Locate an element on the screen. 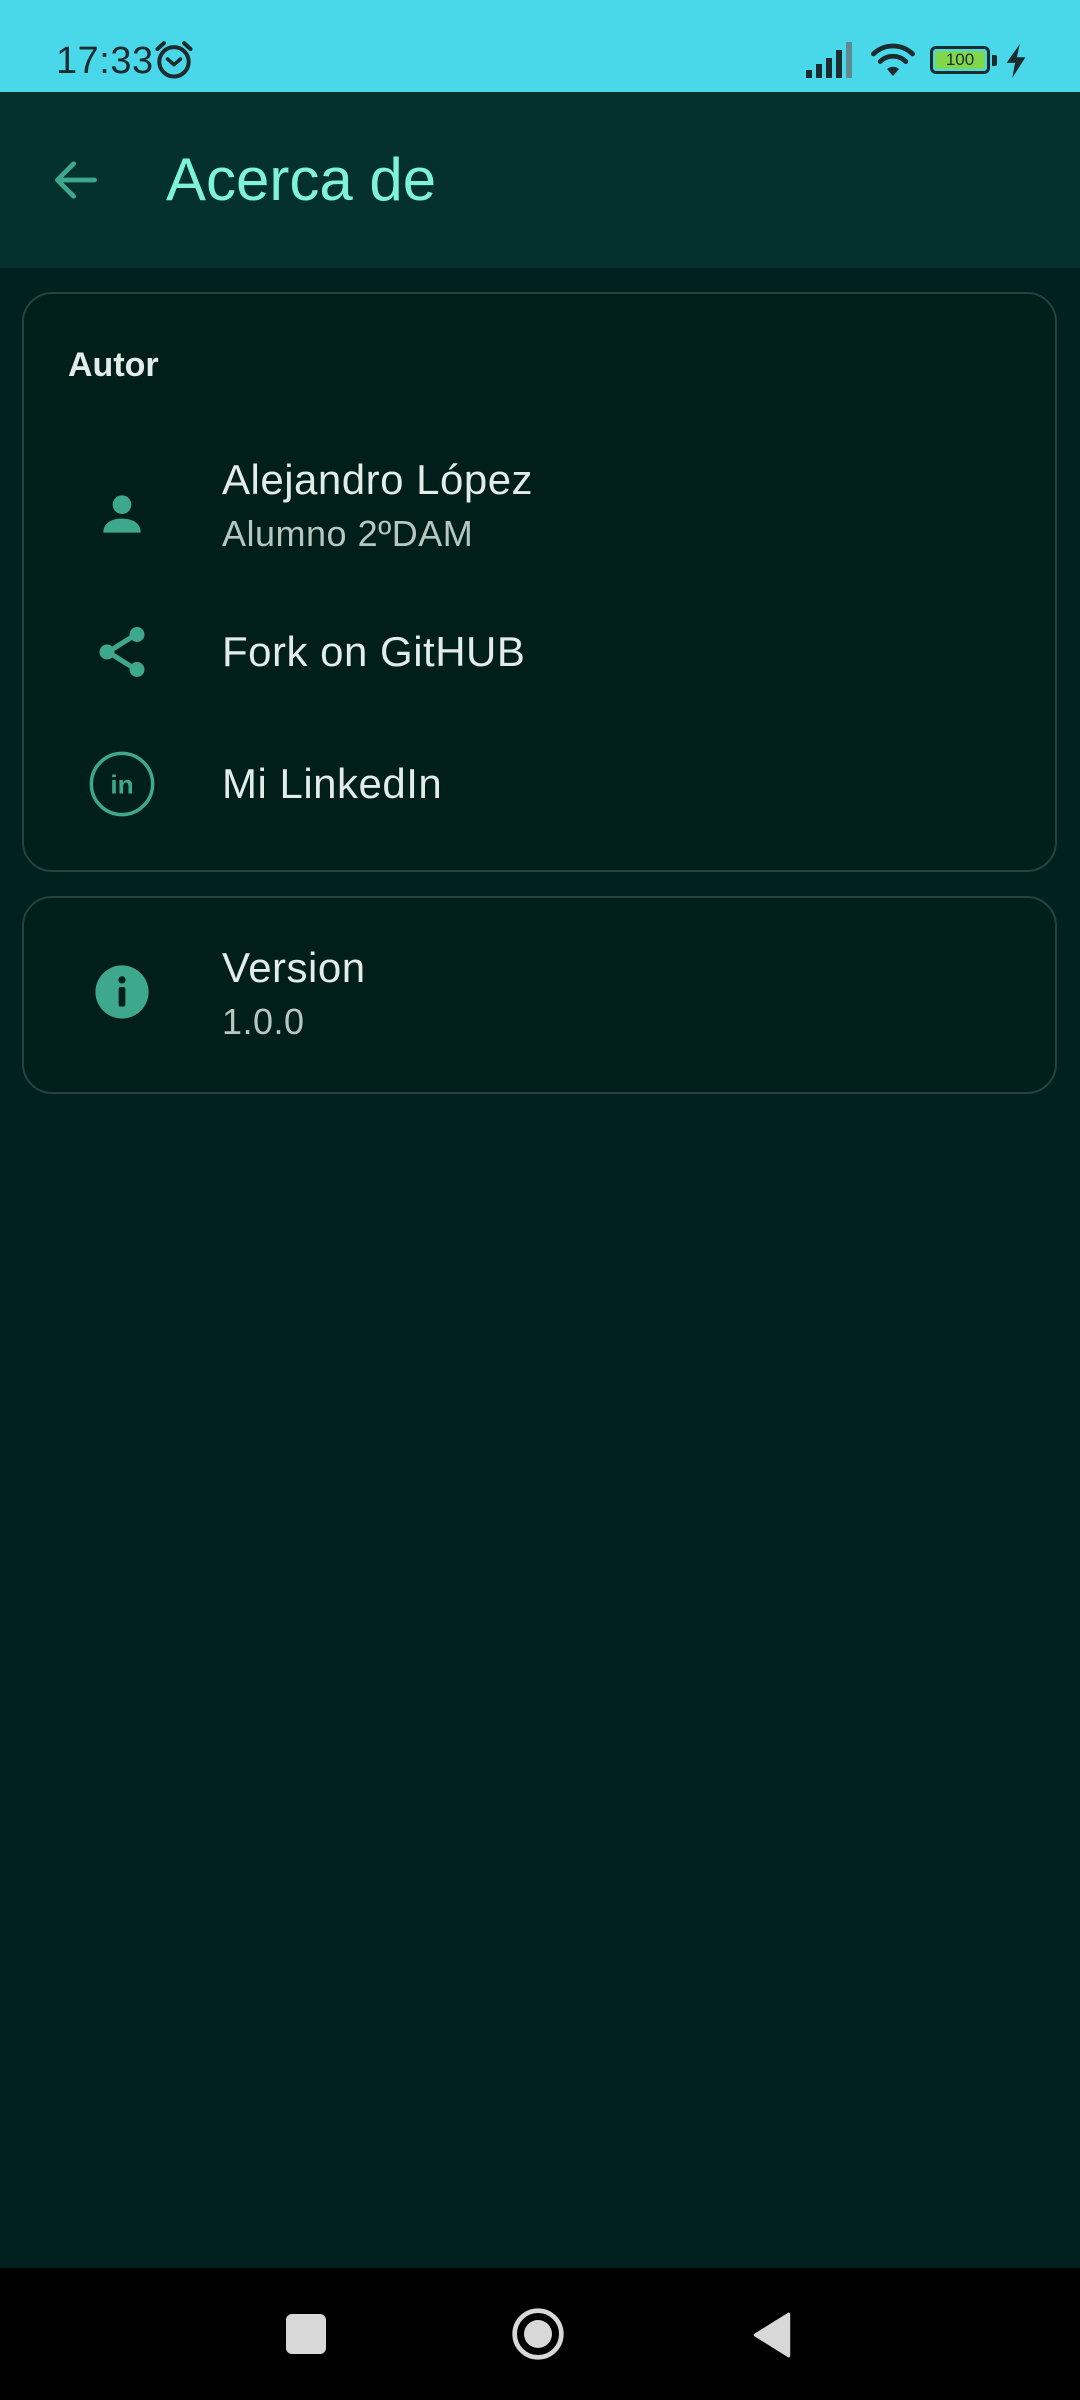  arrow-back-icon is located at coordinates (76, 180).